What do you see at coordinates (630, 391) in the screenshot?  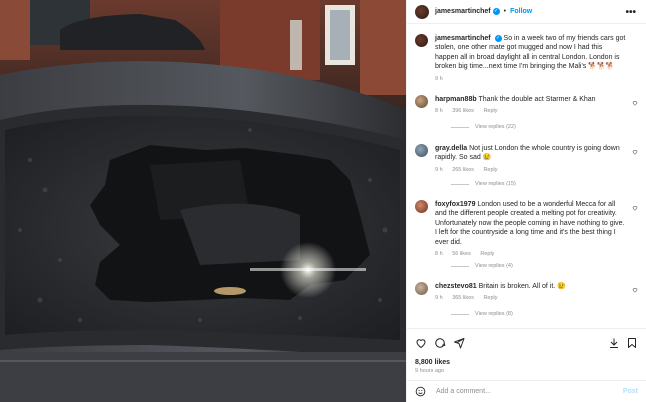 I see `post-button: Post` at bounding box center [630, 391].